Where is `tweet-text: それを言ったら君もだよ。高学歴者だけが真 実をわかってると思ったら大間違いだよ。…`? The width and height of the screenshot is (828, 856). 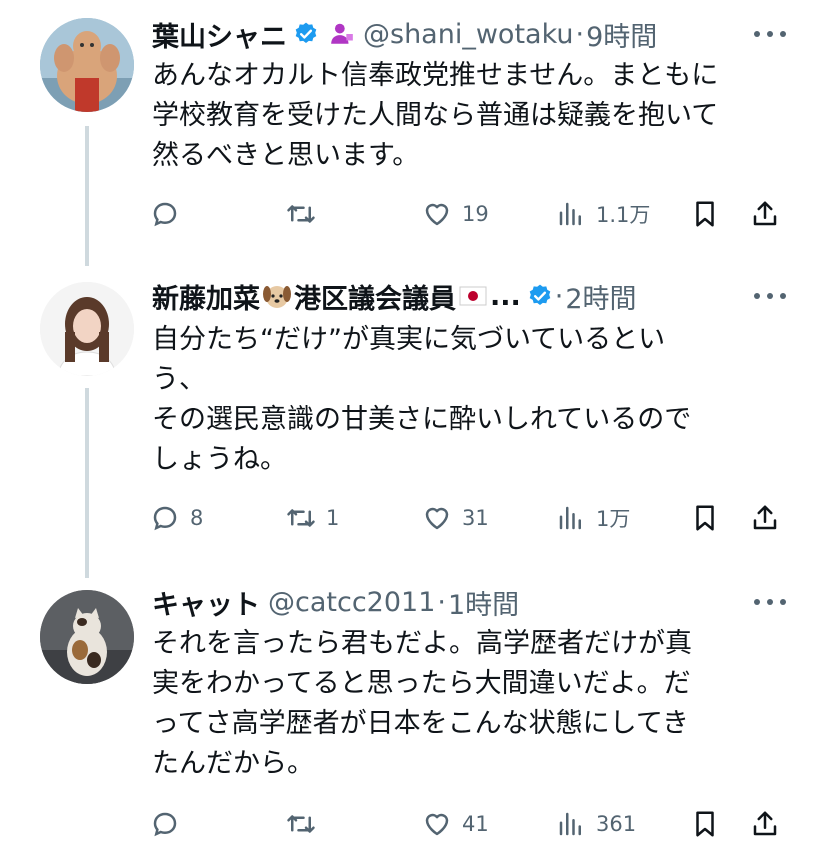
tweet-text: それを言ったら君もだよ。高学歴者だけが真 実をわかってると思ったら大間違いだよ。… is located at coordinates (422, 703).